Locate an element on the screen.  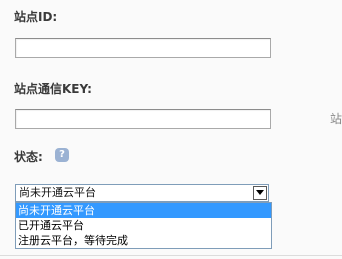
status-select: 尚未开通云平台 is located at coordinates (142, 193).